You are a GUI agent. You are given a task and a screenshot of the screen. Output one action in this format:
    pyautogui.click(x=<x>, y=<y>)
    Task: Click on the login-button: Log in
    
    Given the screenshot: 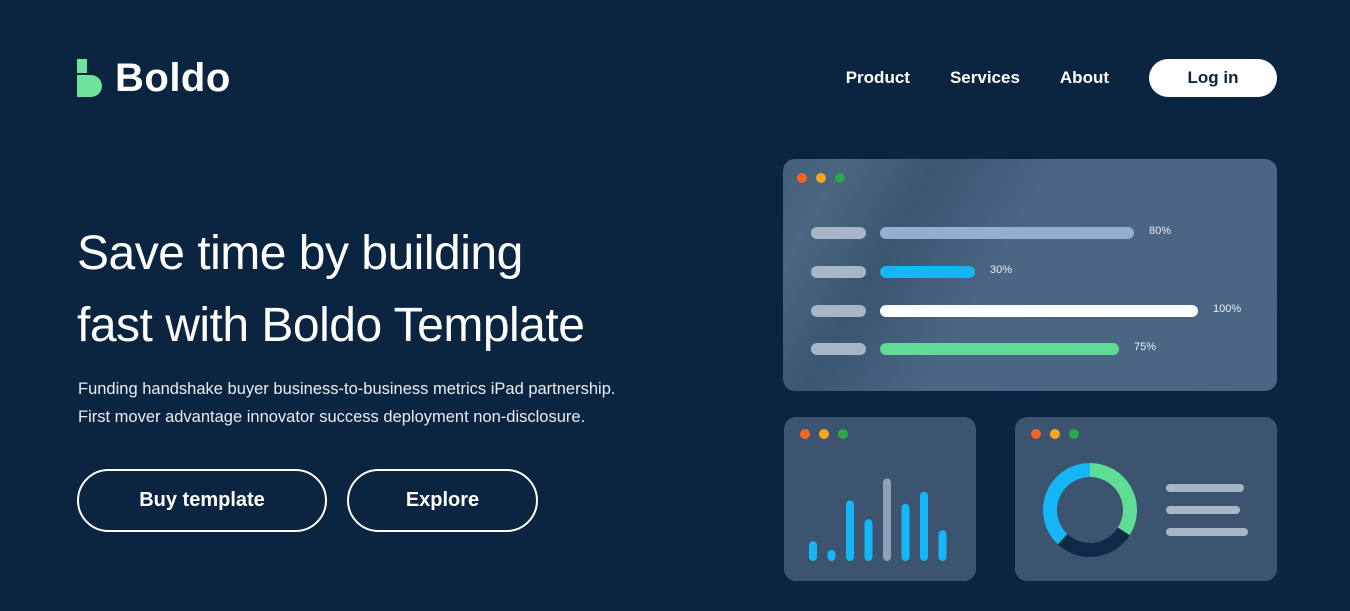 What is the action you would take?
    pyautogui.click(x=1213, y=78)
    